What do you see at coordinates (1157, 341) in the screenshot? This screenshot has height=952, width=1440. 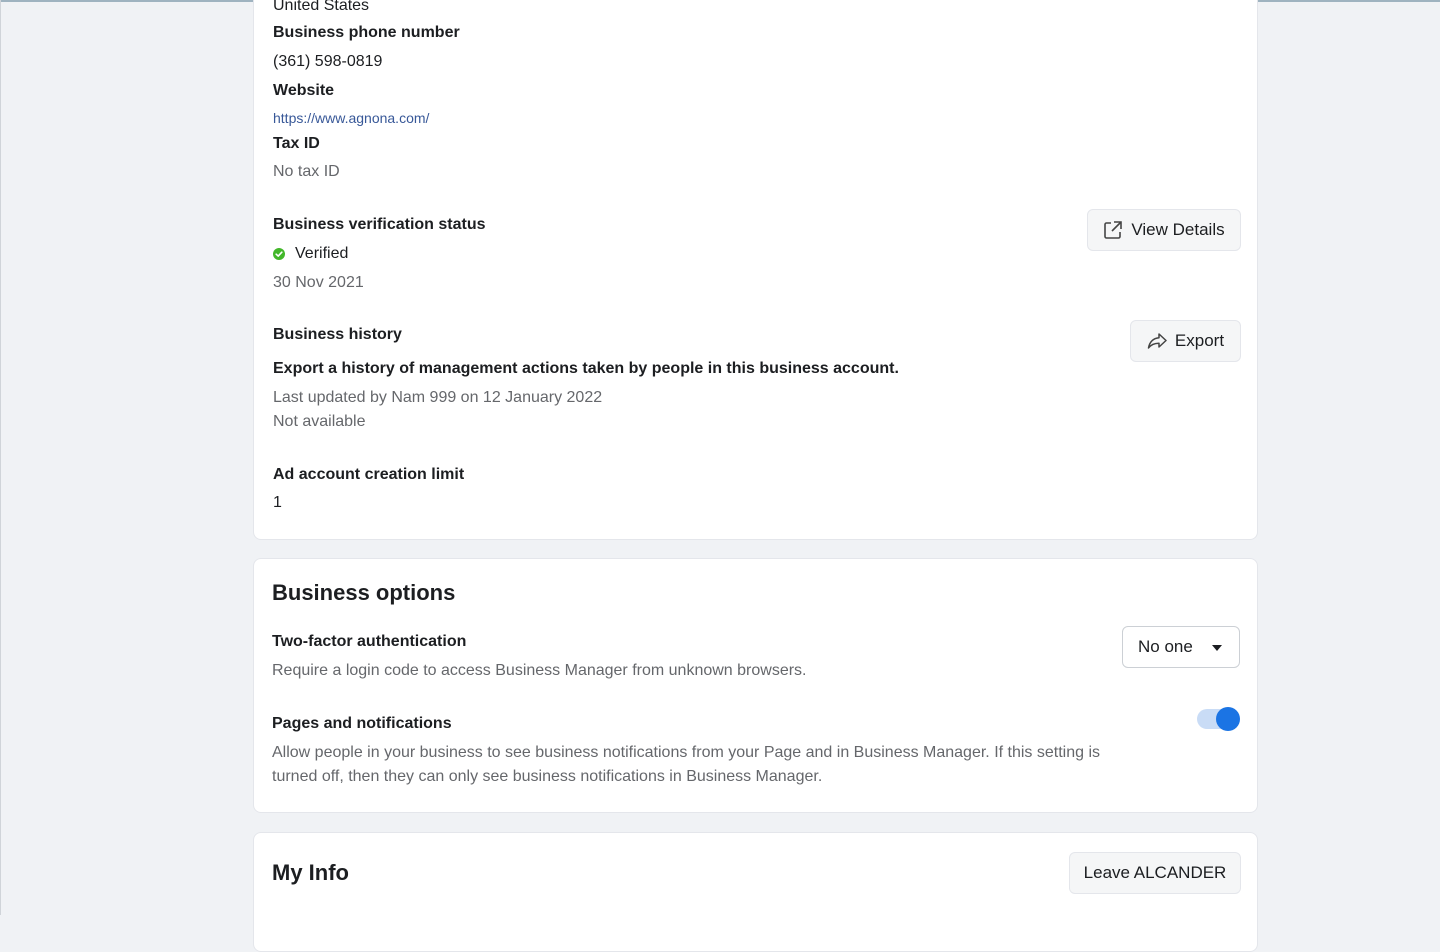 I see `share-arrow-icon` at bounding box center [1157, 341].